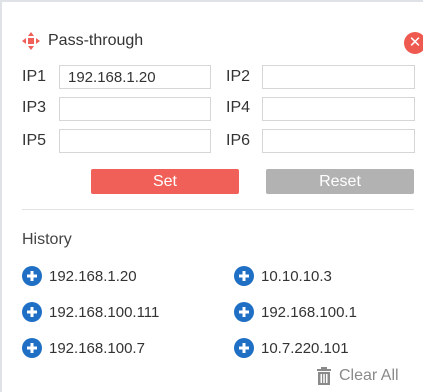 This screenshot has width=423, height=392. I want to click on close-button: ✕, so click(413, 43).